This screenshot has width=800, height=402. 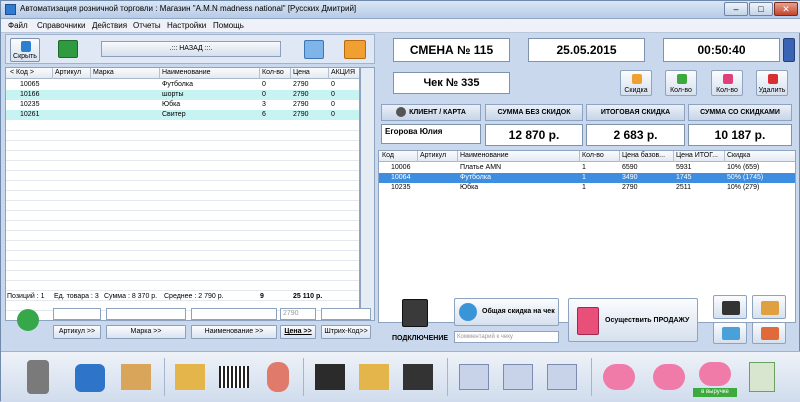 What do you see at coordinates (190, 377) in the screenshot?
I see `add-product-icon` at bounding box center [190, 377].